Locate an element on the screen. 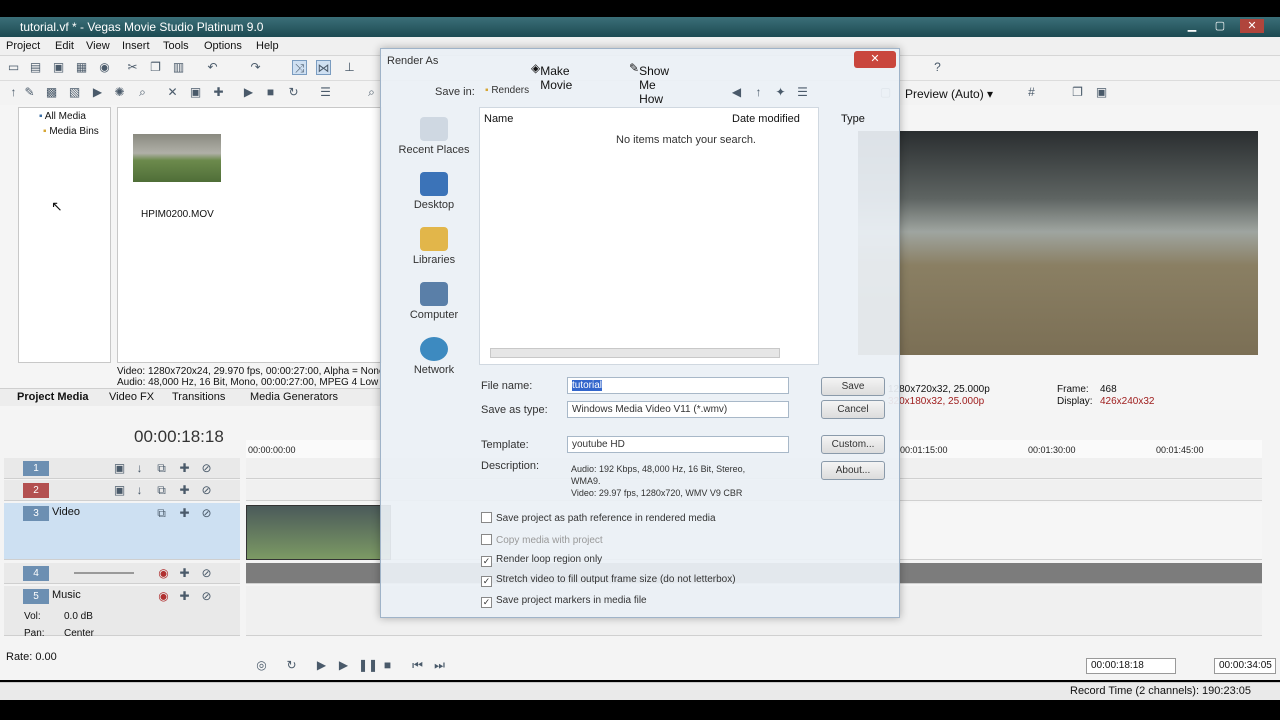 Image resolution: width=1280 pixels, height=720 pixels. option-render-loop: ✓ Render loop region only is located at coordinates (541, 560).